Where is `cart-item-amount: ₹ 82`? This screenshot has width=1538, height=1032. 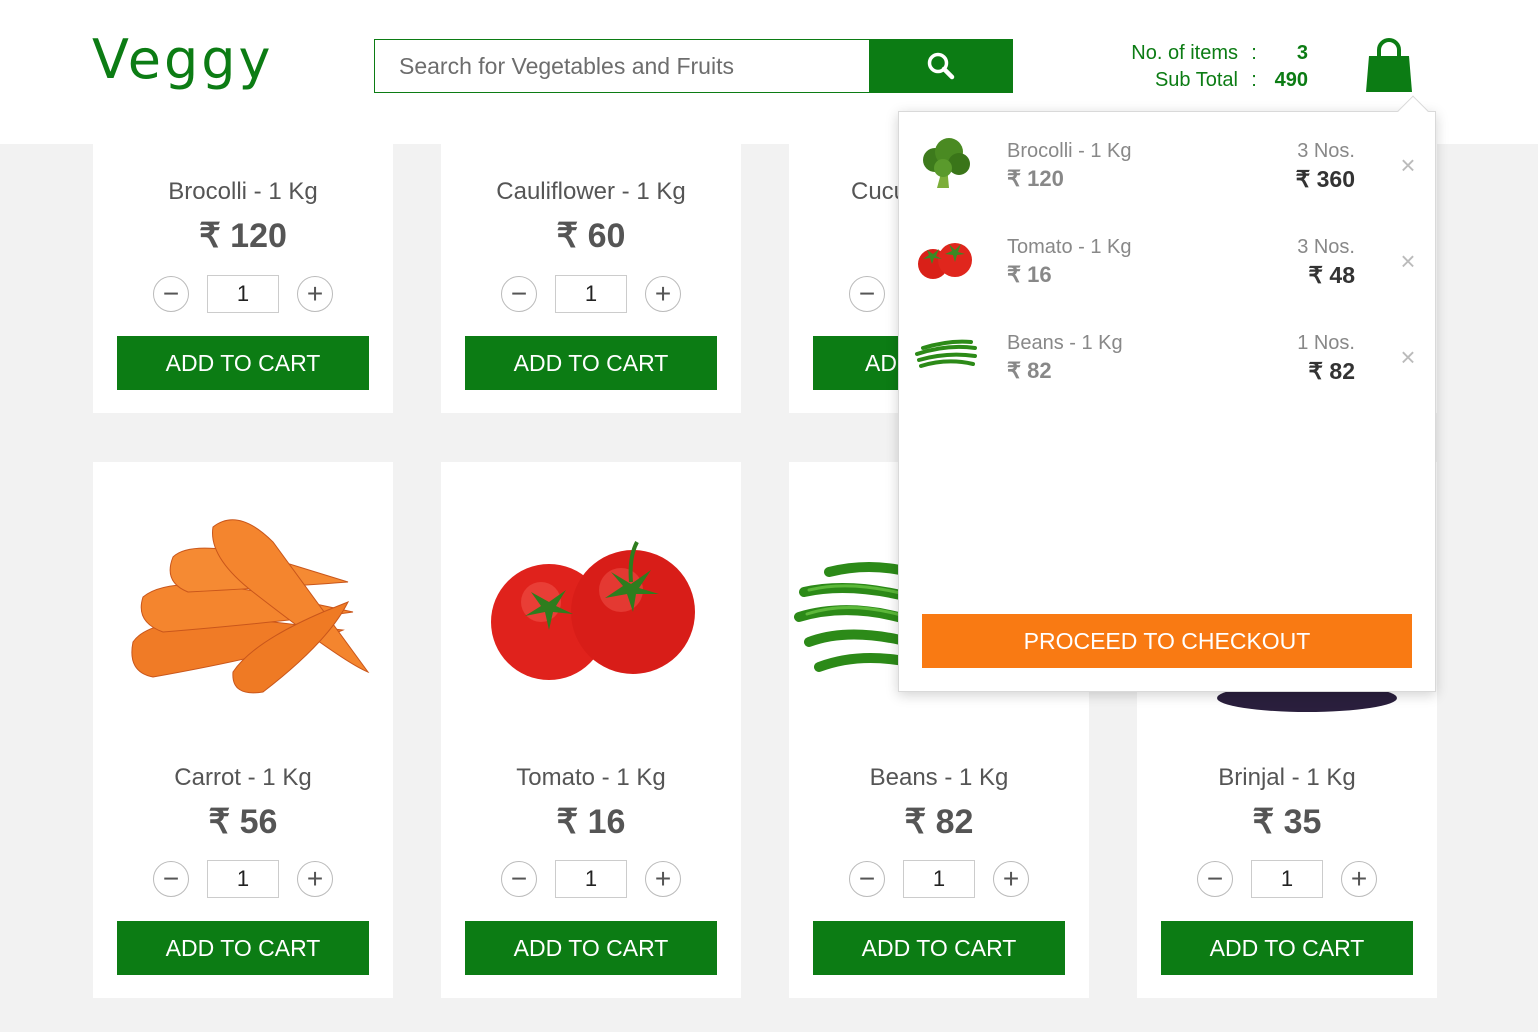
cart-item-amount: ₹ 82 is located at coordinates (1331, 371).